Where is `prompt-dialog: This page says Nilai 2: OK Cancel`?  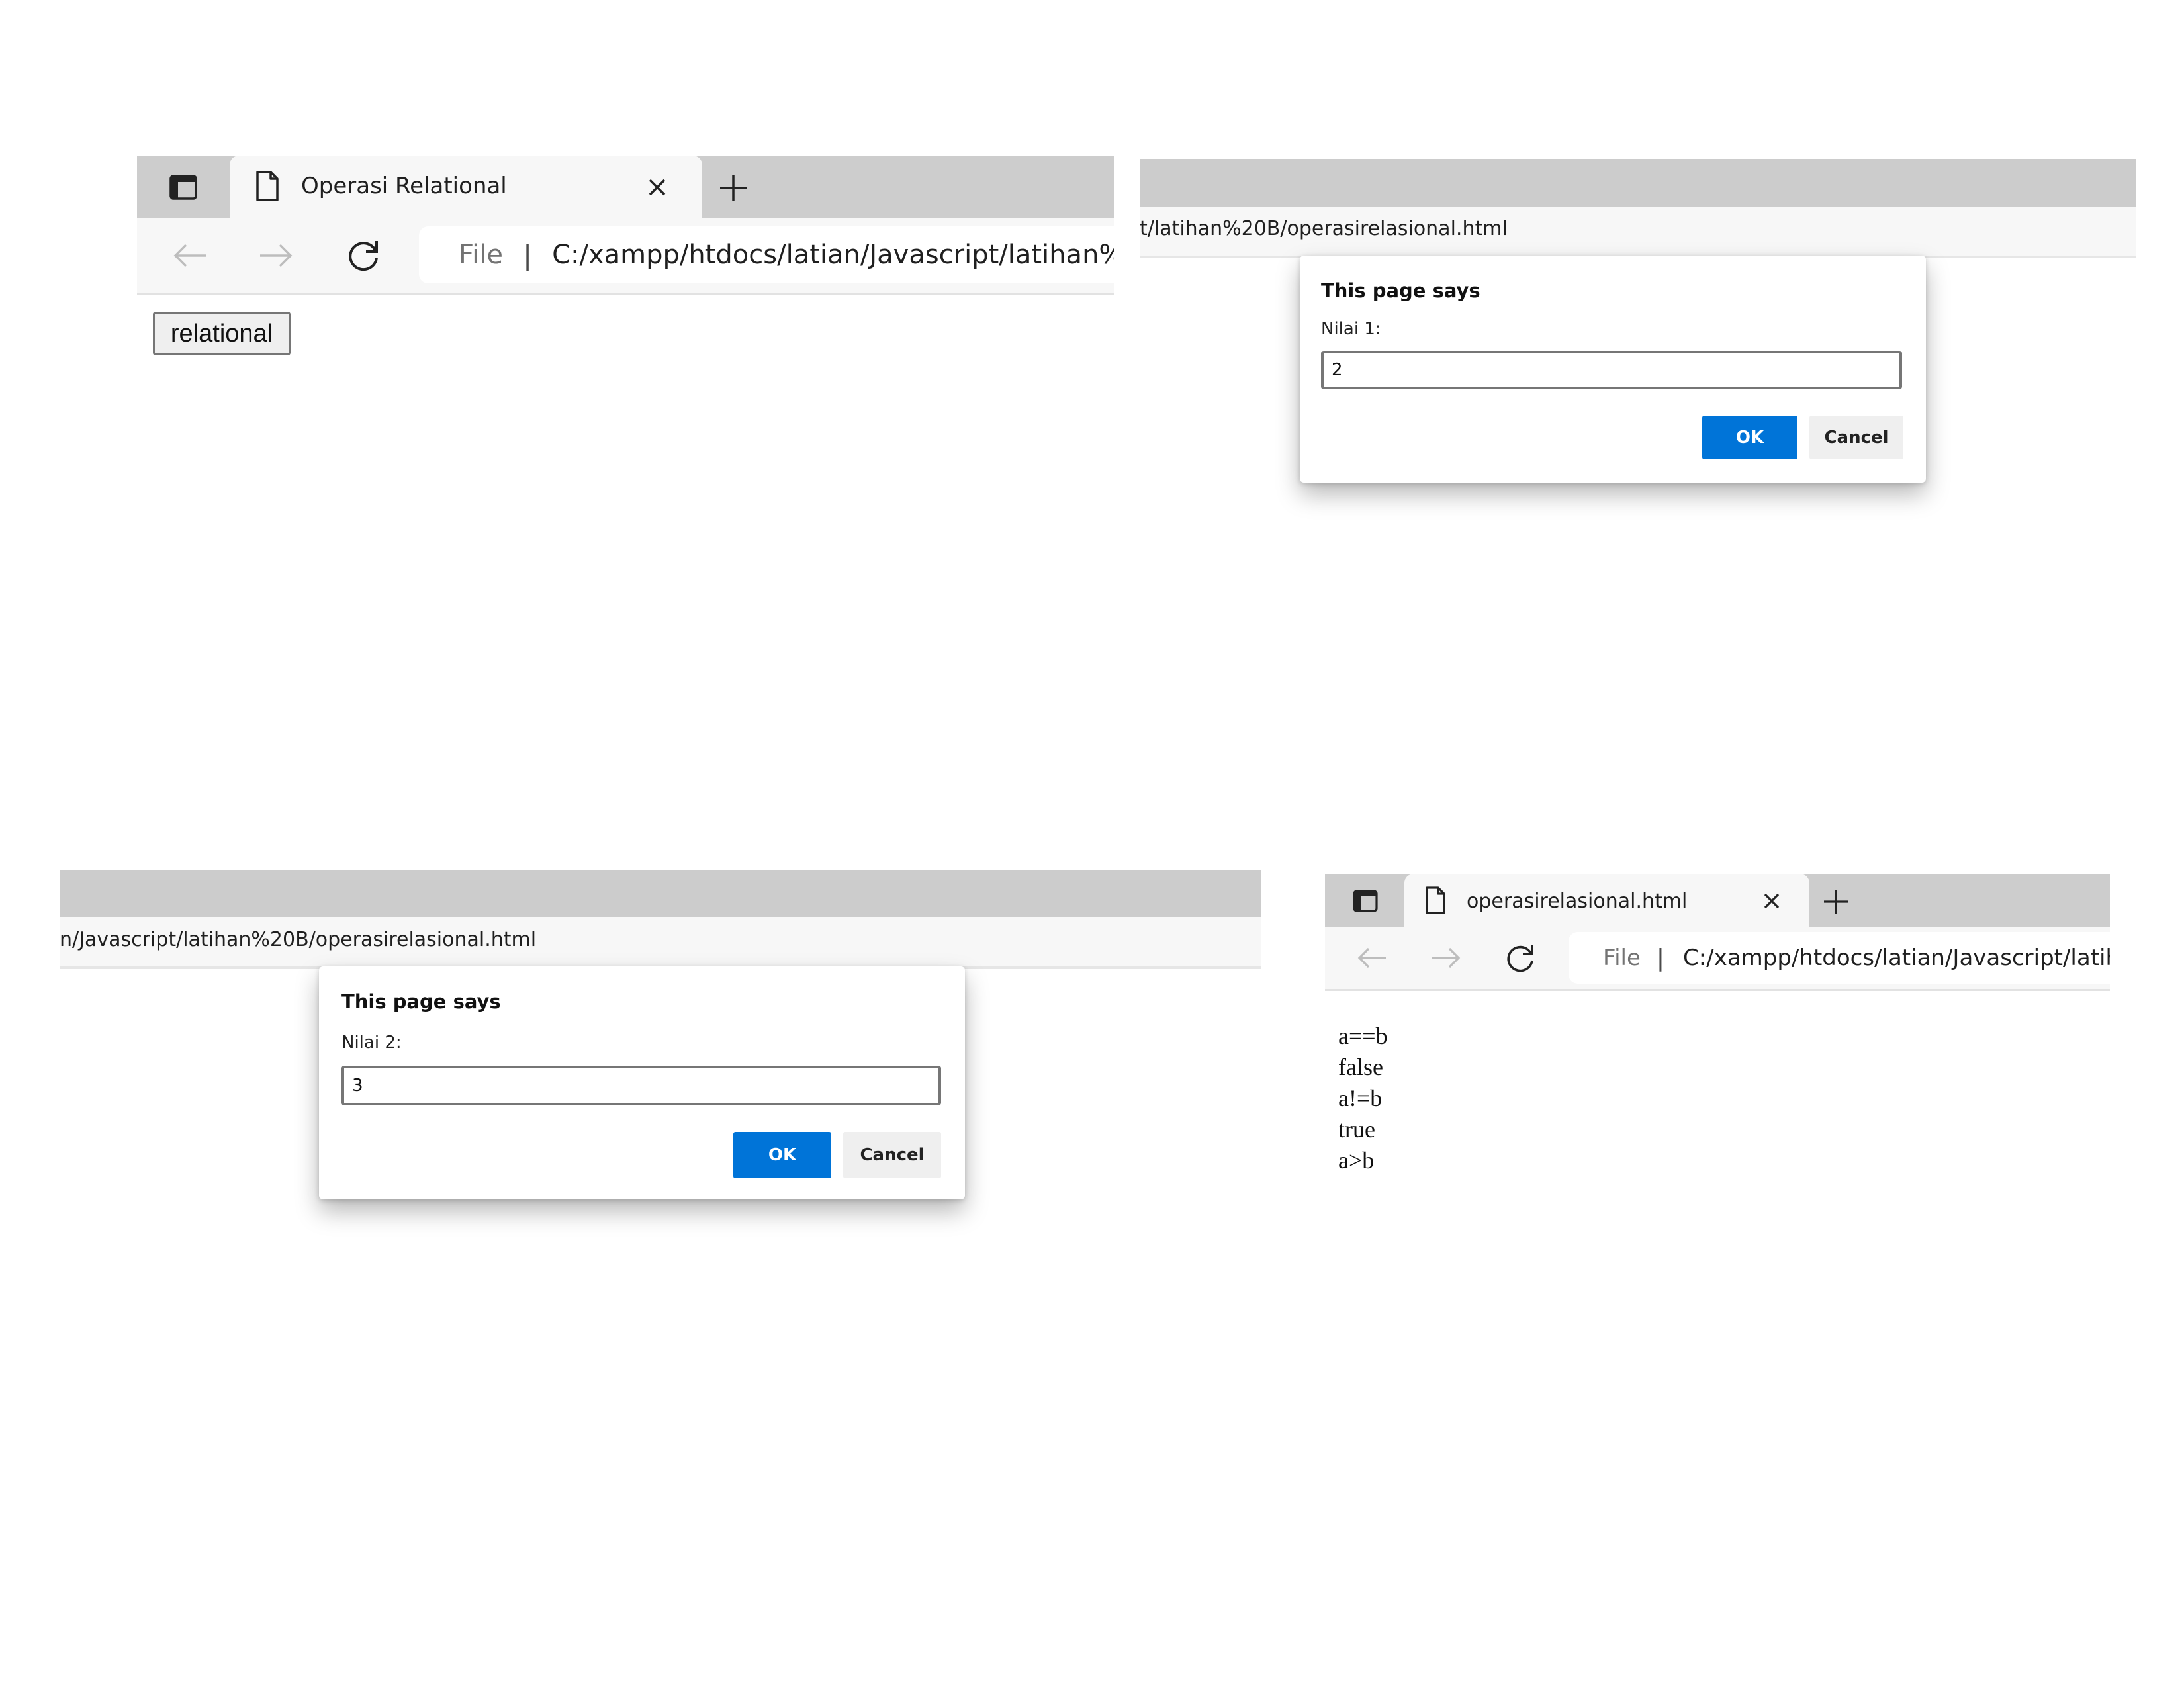 prompt-dialog: This page says Nilai 2: OK Cancel is located at coordinates (642, 1082).